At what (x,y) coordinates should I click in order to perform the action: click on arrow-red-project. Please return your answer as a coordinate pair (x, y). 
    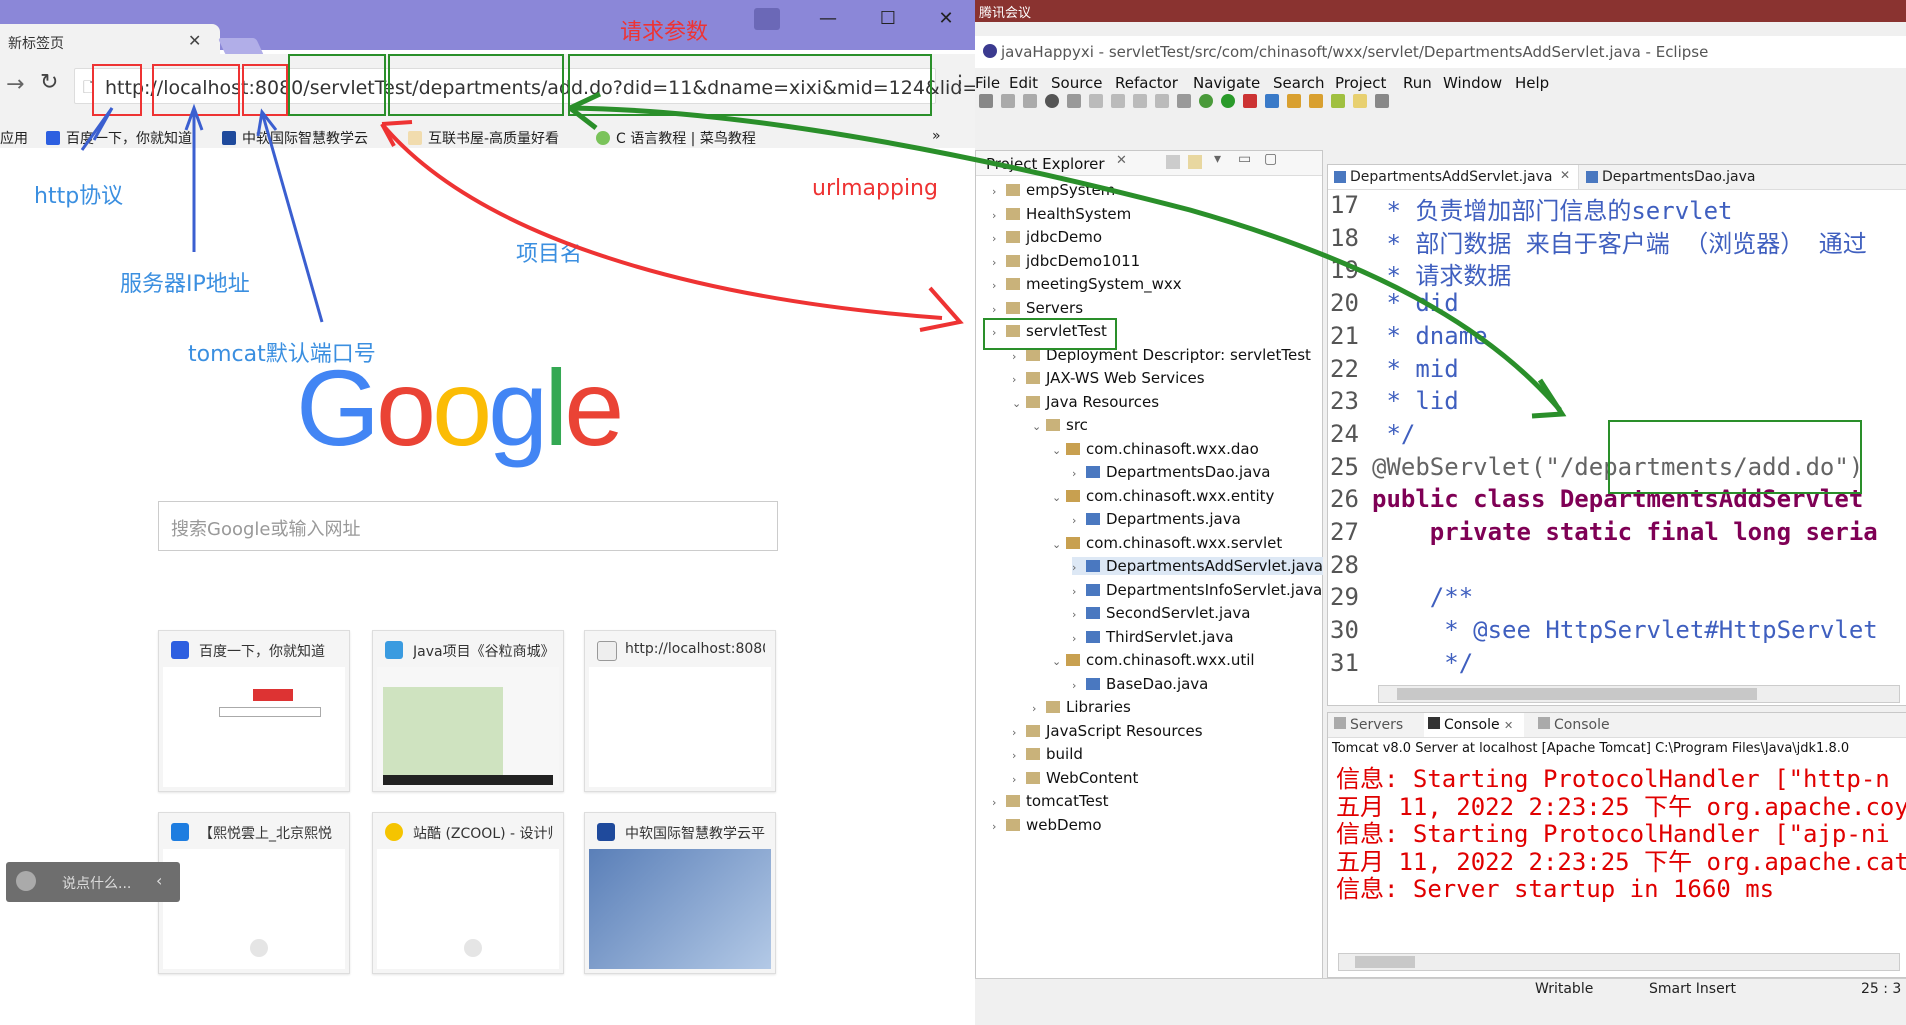
    Looking at the image, I should click on (661, 221).